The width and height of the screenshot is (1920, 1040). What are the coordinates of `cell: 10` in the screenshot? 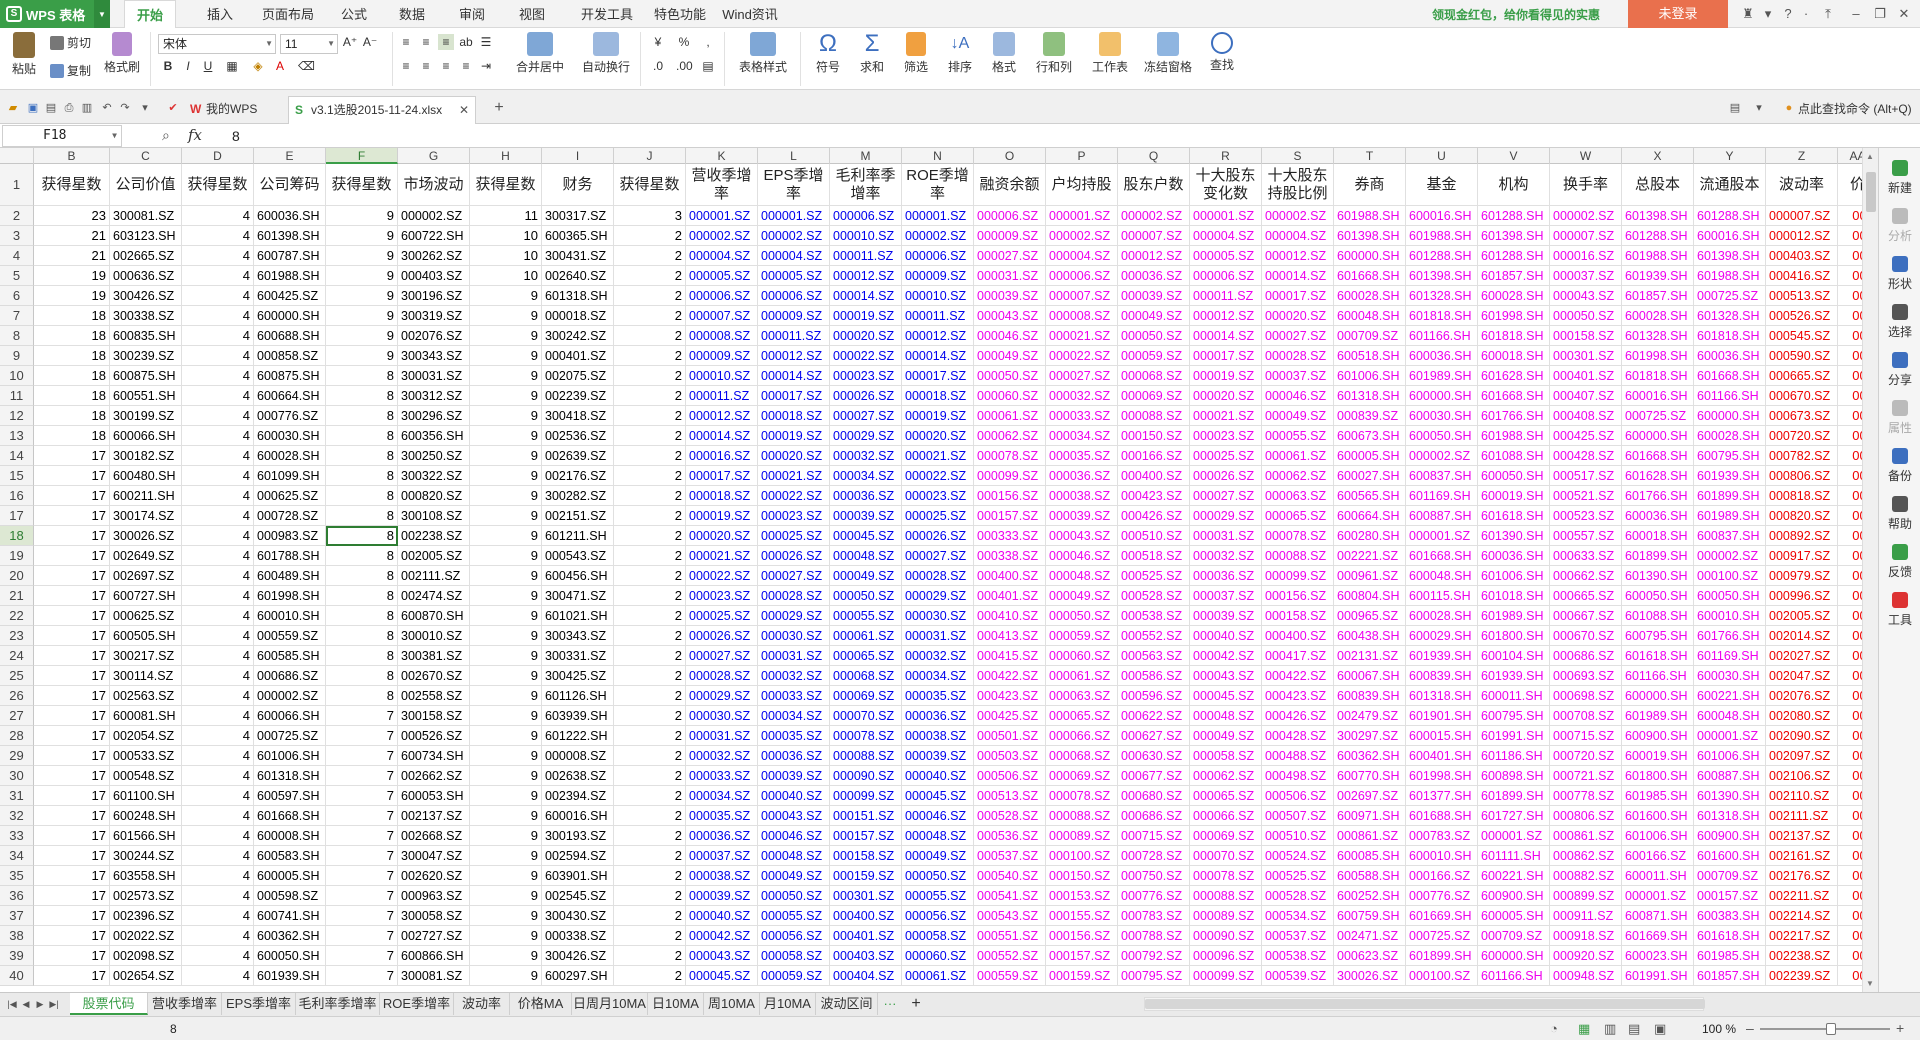 It's located at (506, 276).